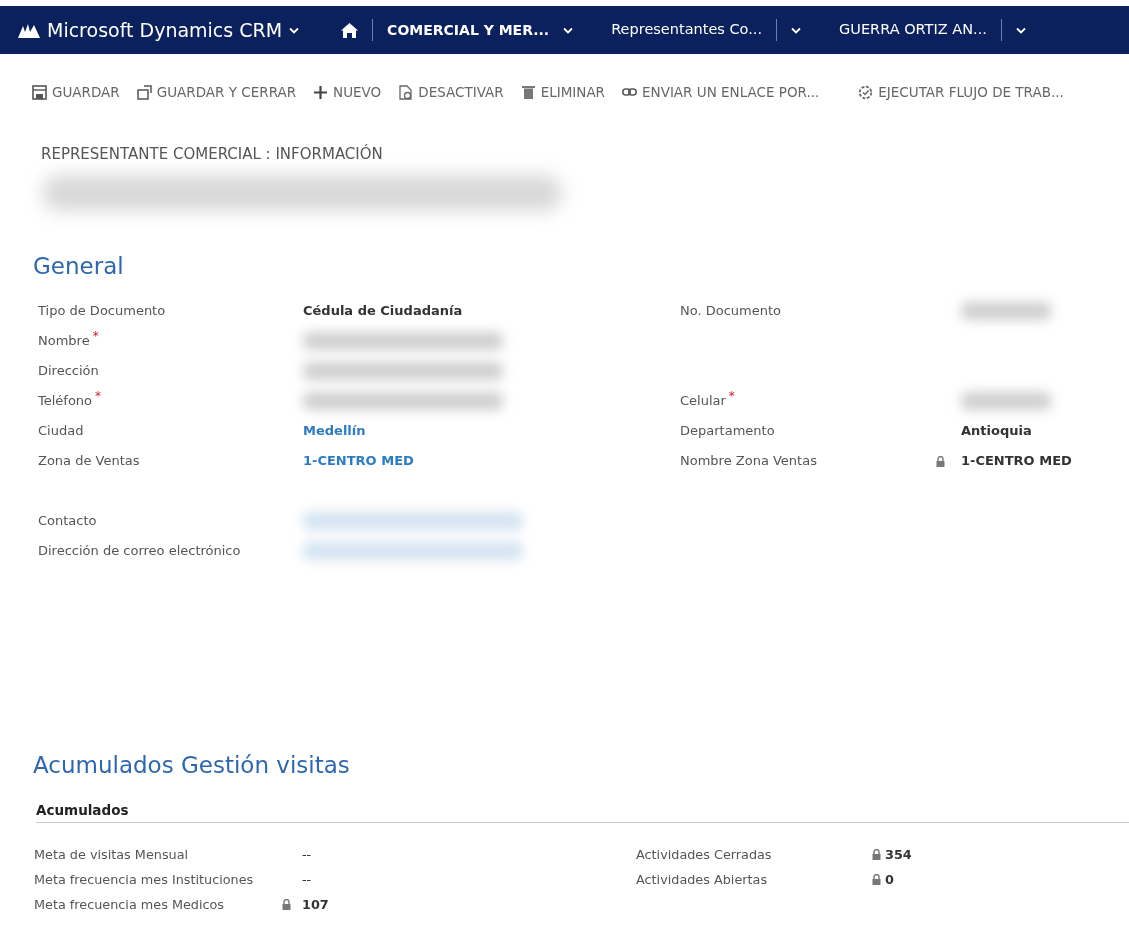  Describe the element at coordinates (83, 810) in the screenshot. I see `subsection-title: Acumulados` at that location.